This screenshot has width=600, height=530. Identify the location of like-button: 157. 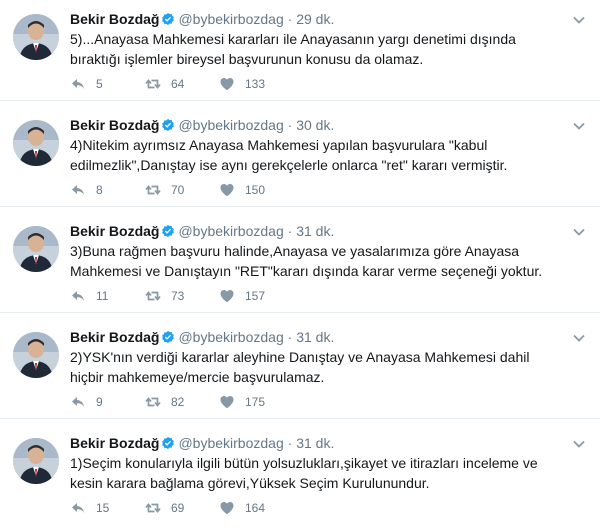
(242, 296).